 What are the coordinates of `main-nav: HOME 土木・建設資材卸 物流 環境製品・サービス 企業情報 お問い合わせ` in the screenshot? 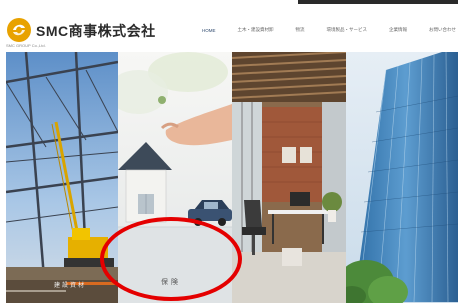 It's located at (329, 30).